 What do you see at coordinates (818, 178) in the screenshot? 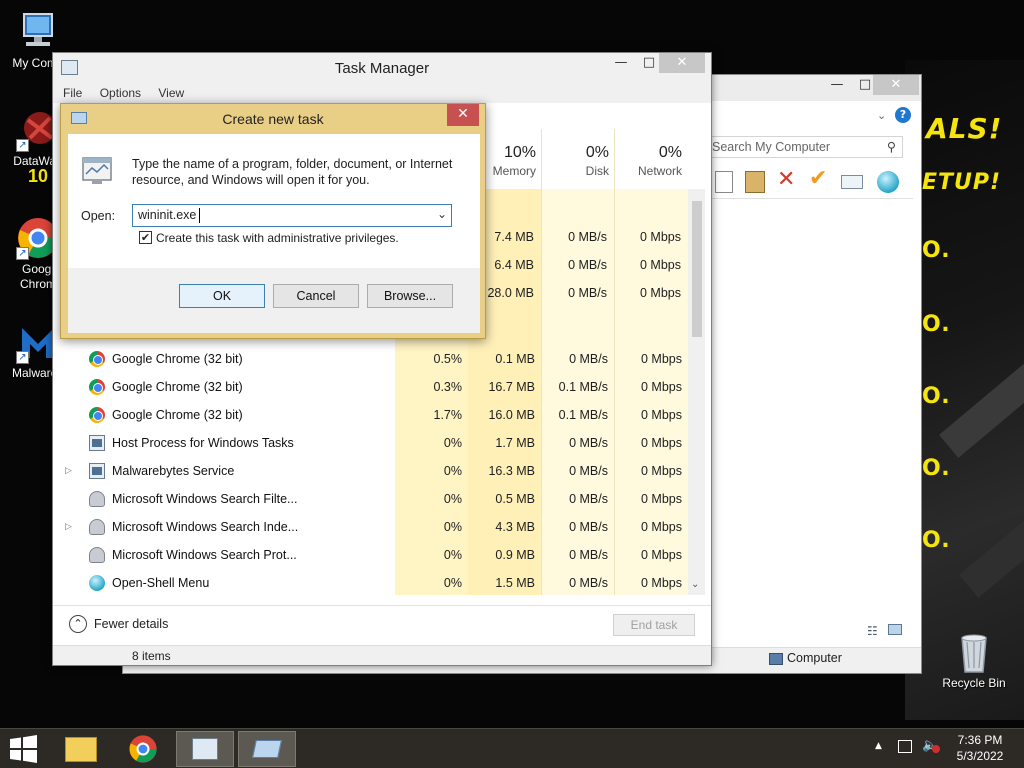
I see `checkmark-icon: ✔` at bounding box center [818, 178].